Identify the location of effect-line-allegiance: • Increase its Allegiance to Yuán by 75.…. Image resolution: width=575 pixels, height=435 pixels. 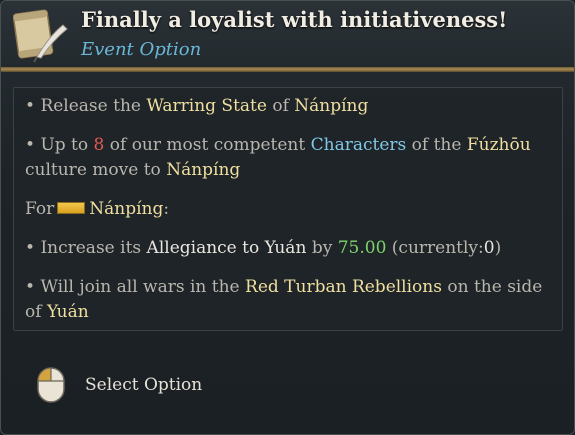
(263, 248).